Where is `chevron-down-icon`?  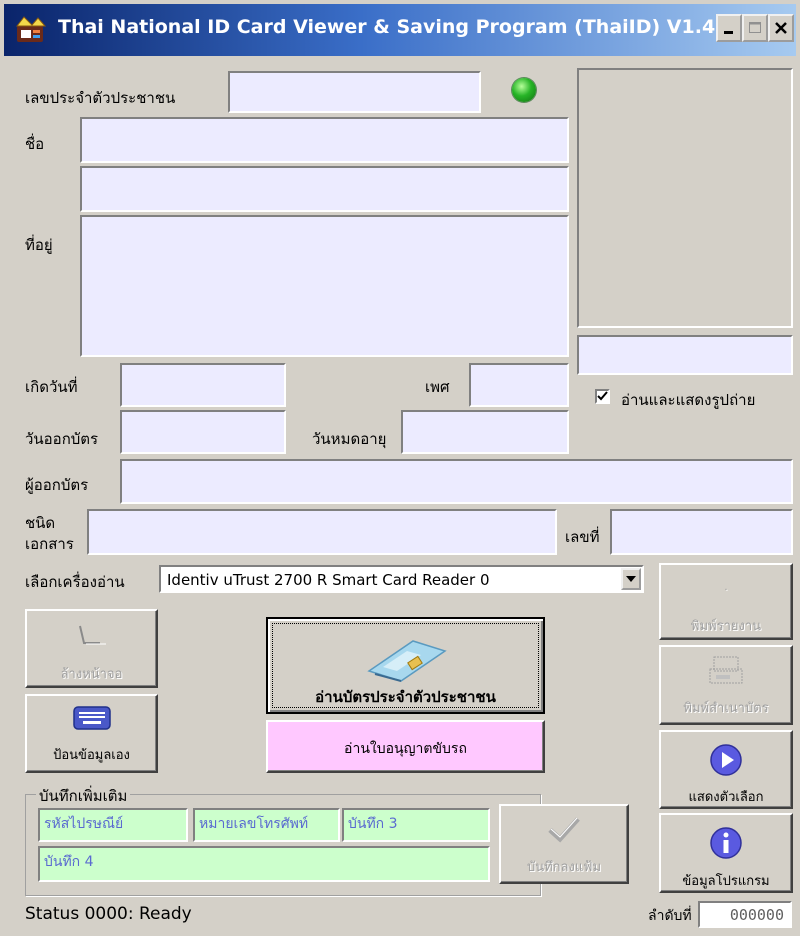 chevron-down-icon is located at coordinates (631, 579).